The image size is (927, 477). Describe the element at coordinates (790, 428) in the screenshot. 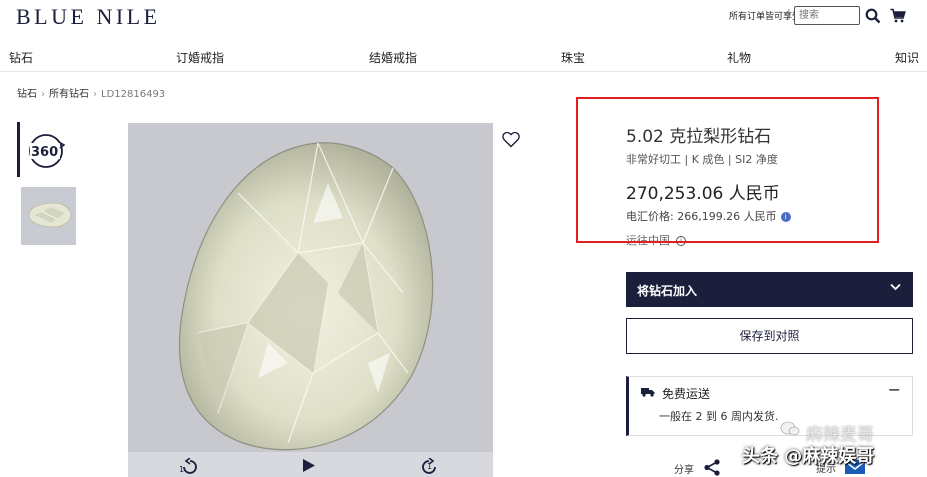

I see `watermark-logo-icon` at that location.